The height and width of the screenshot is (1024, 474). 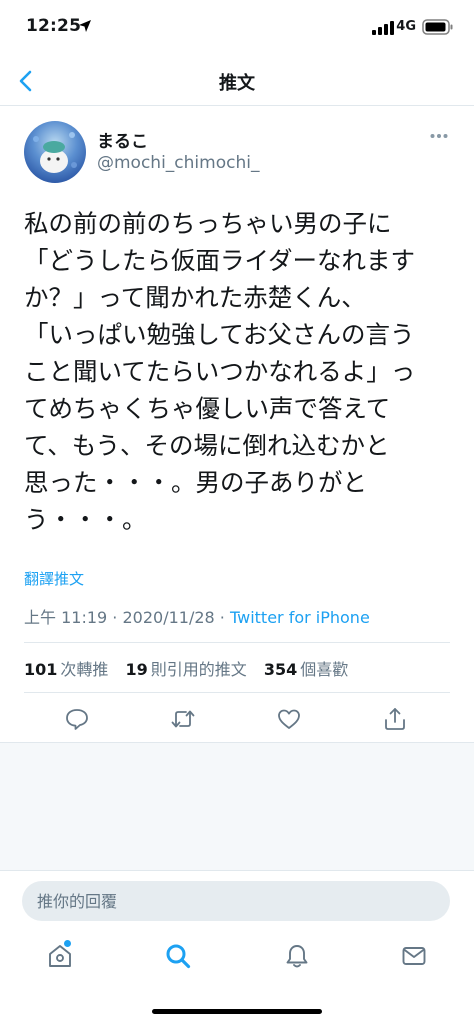 I want to click on retweet-icon, so click(x=183, y=719).